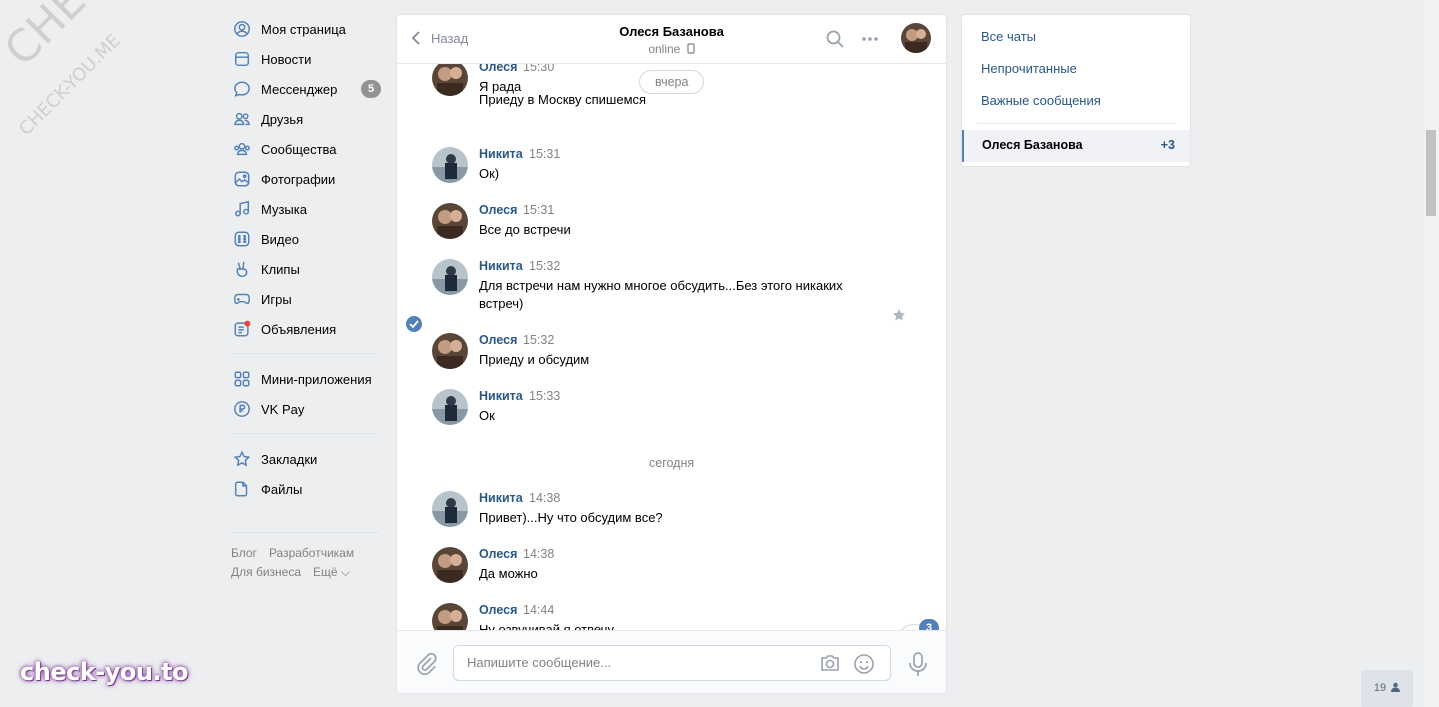  Describe the element at coordinates (835, 40) in the screenshot. I see `search-button` at that location.